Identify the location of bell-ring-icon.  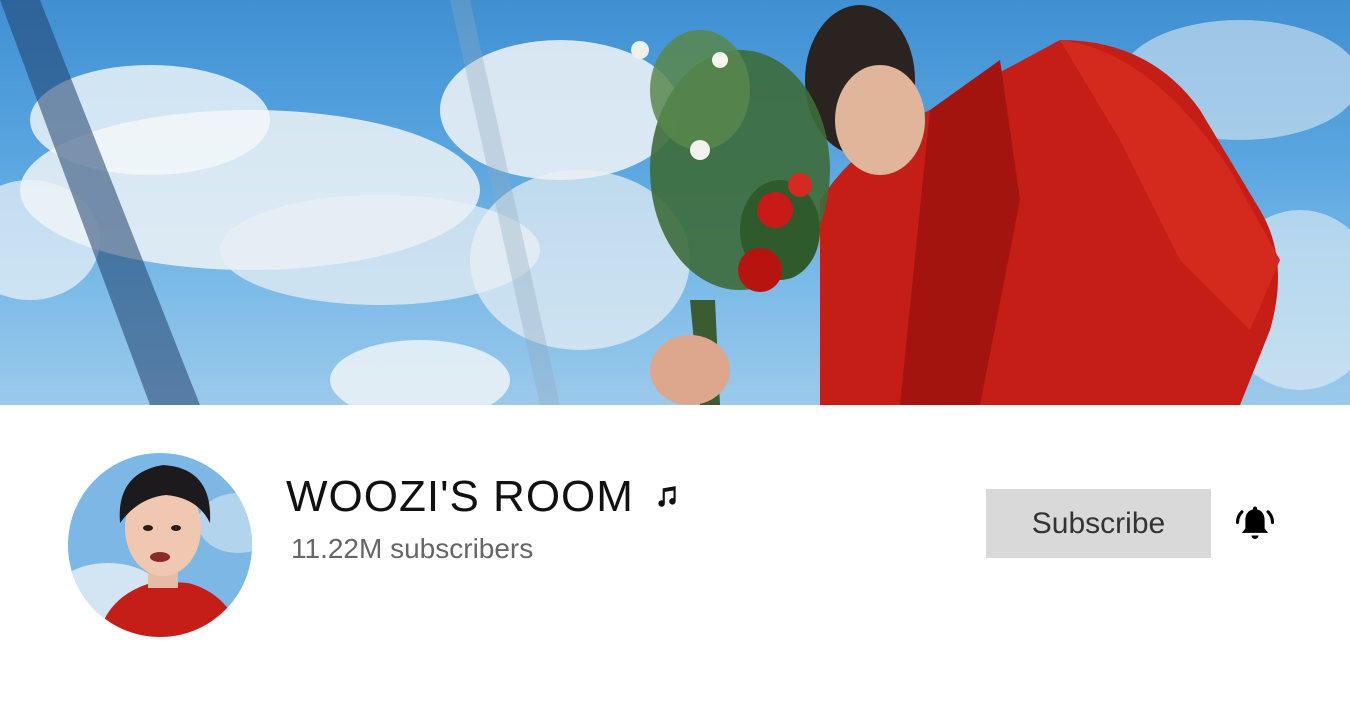
(1255, 525).